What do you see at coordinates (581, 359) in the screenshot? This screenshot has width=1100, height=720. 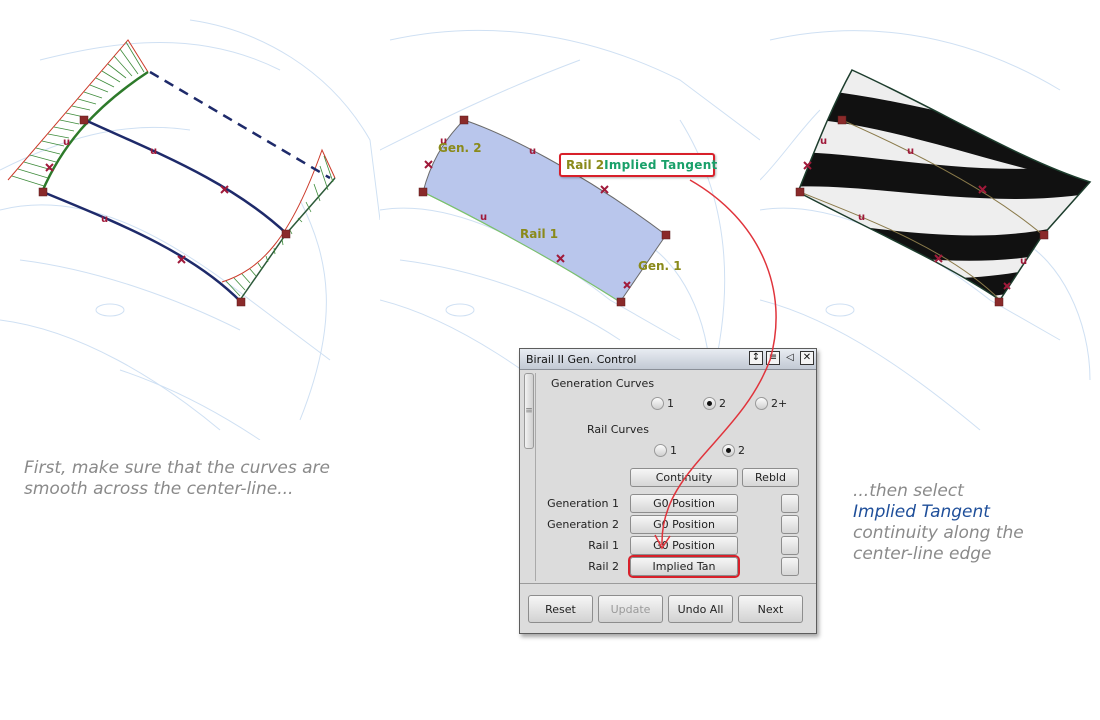 I see `dialog-title: Birail II Gen. Control` at bounding box center [581, 359].